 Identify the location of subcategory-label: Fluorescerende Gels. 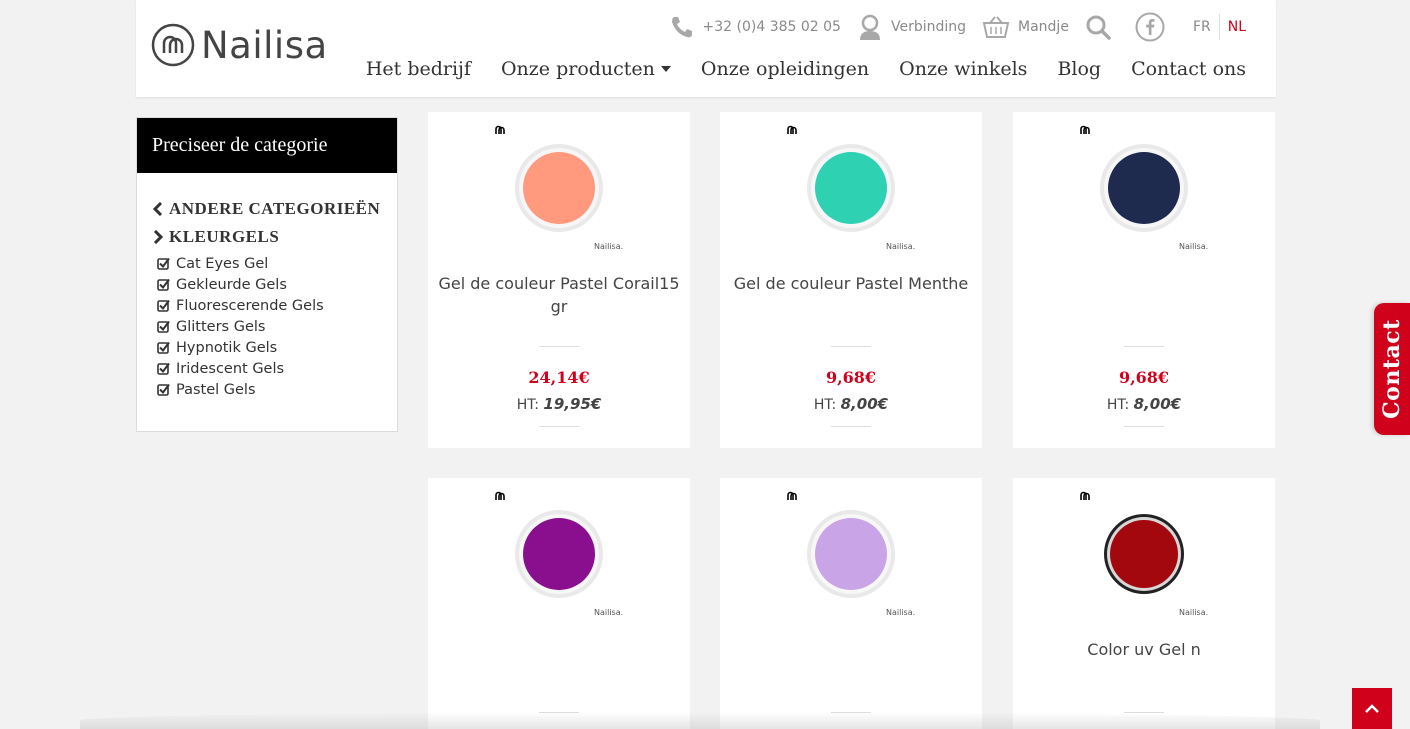
(250, 305).